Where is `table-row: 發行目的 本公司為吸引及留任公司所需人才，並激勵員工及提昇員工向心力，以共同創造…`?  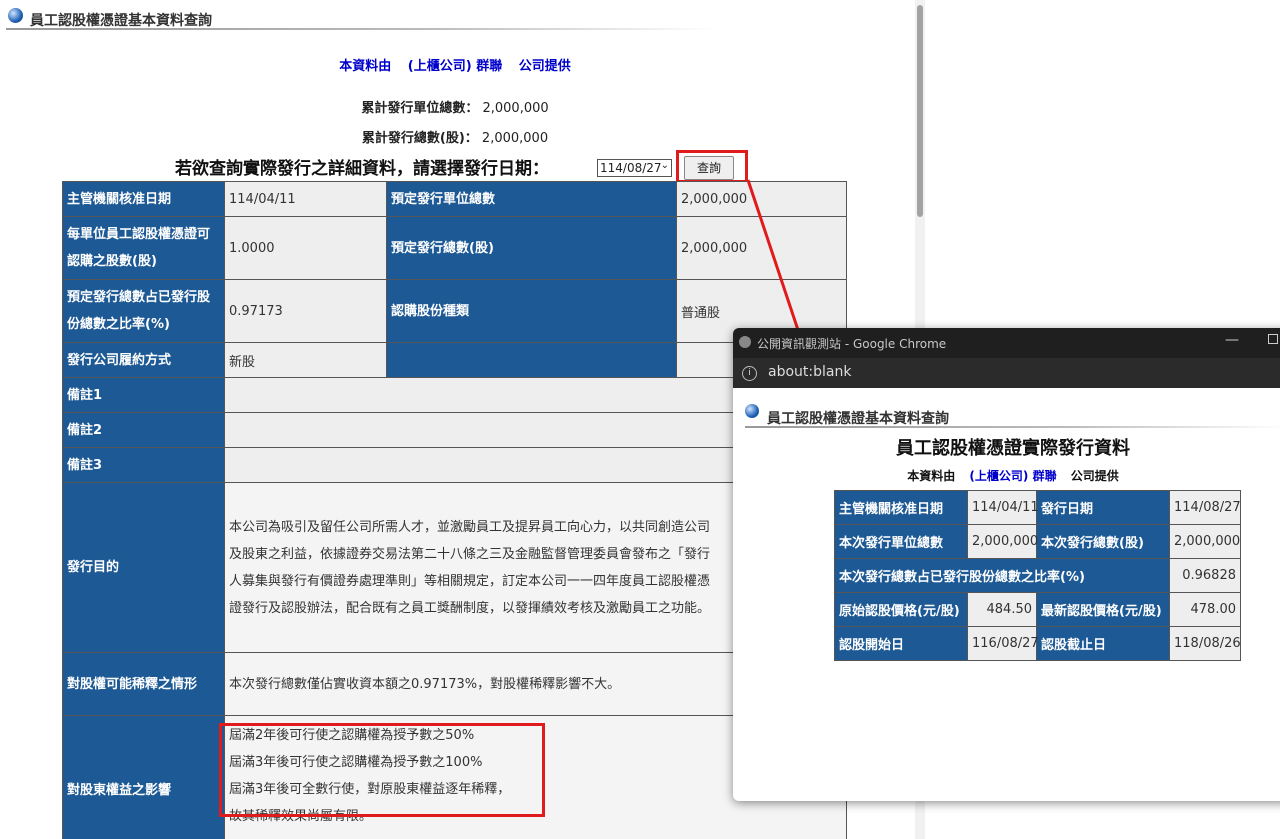
table-row: 發行目的 本公司為吸引及留任公司所需人才，並激勵員工及提昇員工向心力，以共同創造… is located at coordinates (454, 567).